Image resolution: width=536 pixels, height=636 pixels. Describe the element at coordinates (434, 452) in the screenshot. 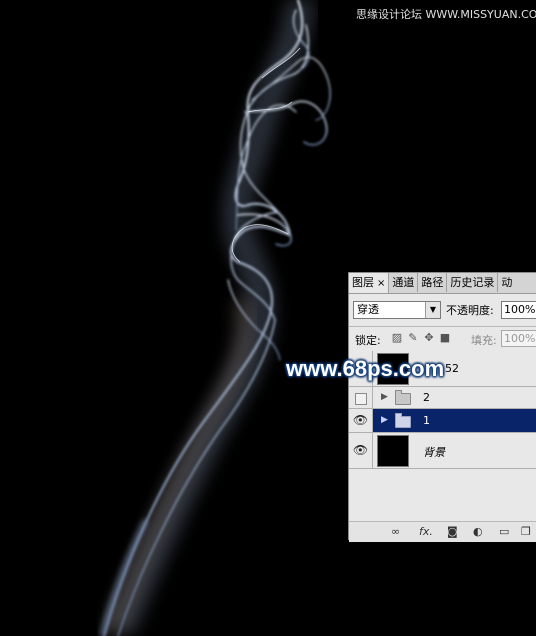

I see `layer-name: 背景` at that location.